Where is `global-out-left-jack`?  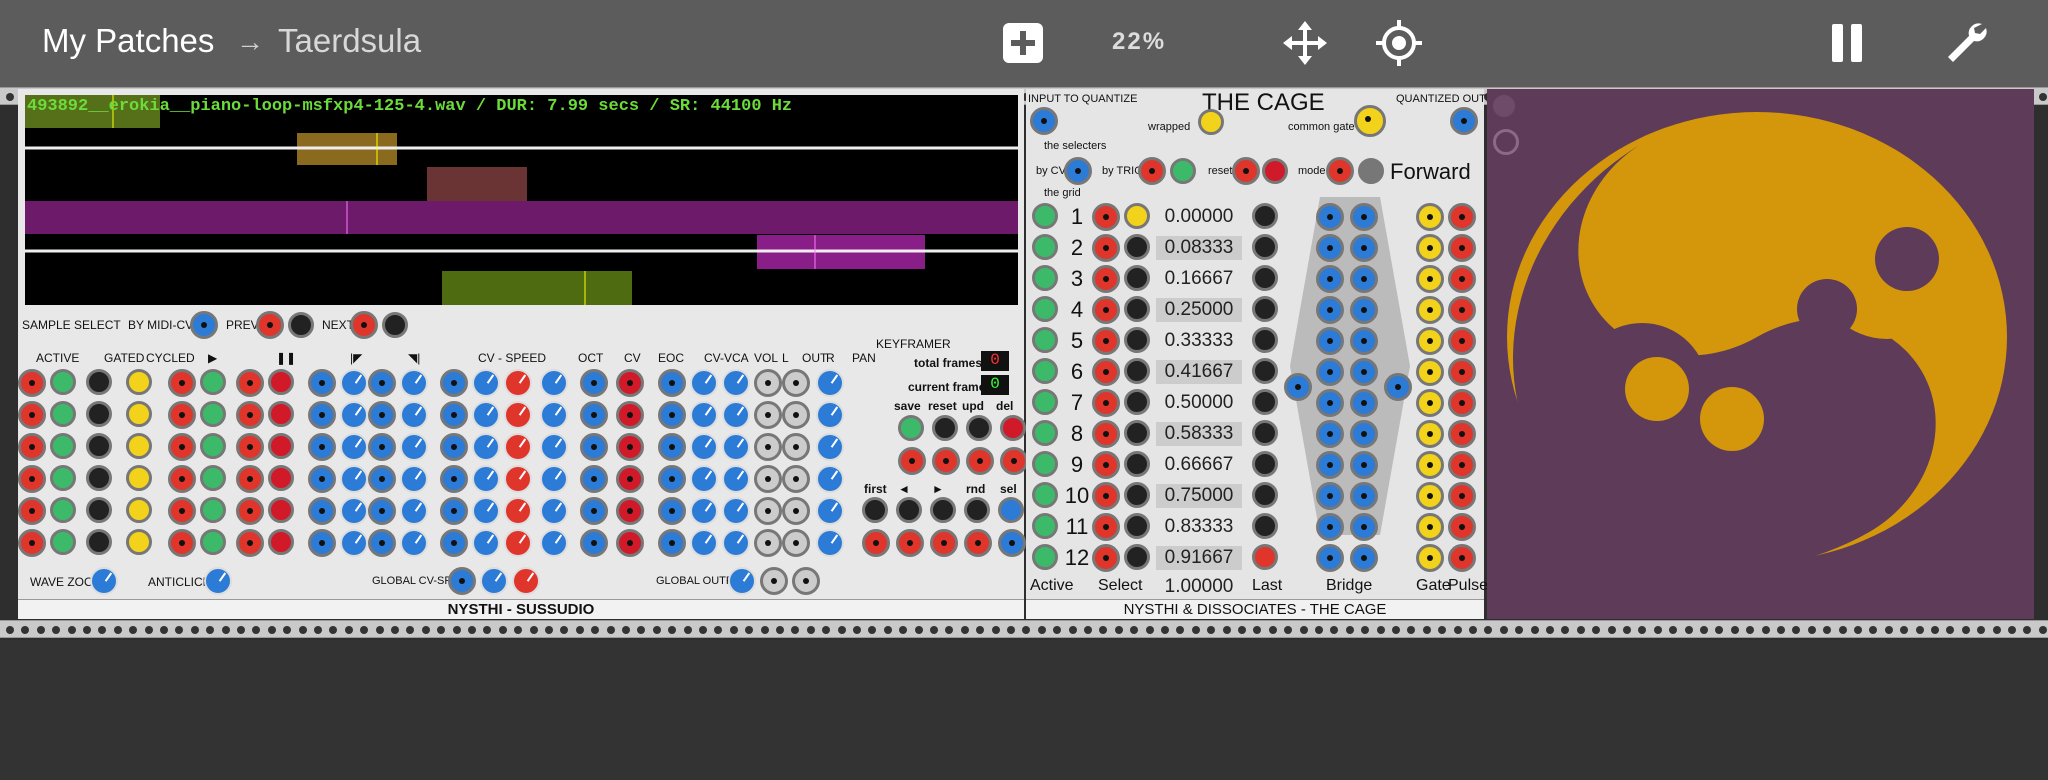
global-out-left-jack is located at coordinates (774, 581).